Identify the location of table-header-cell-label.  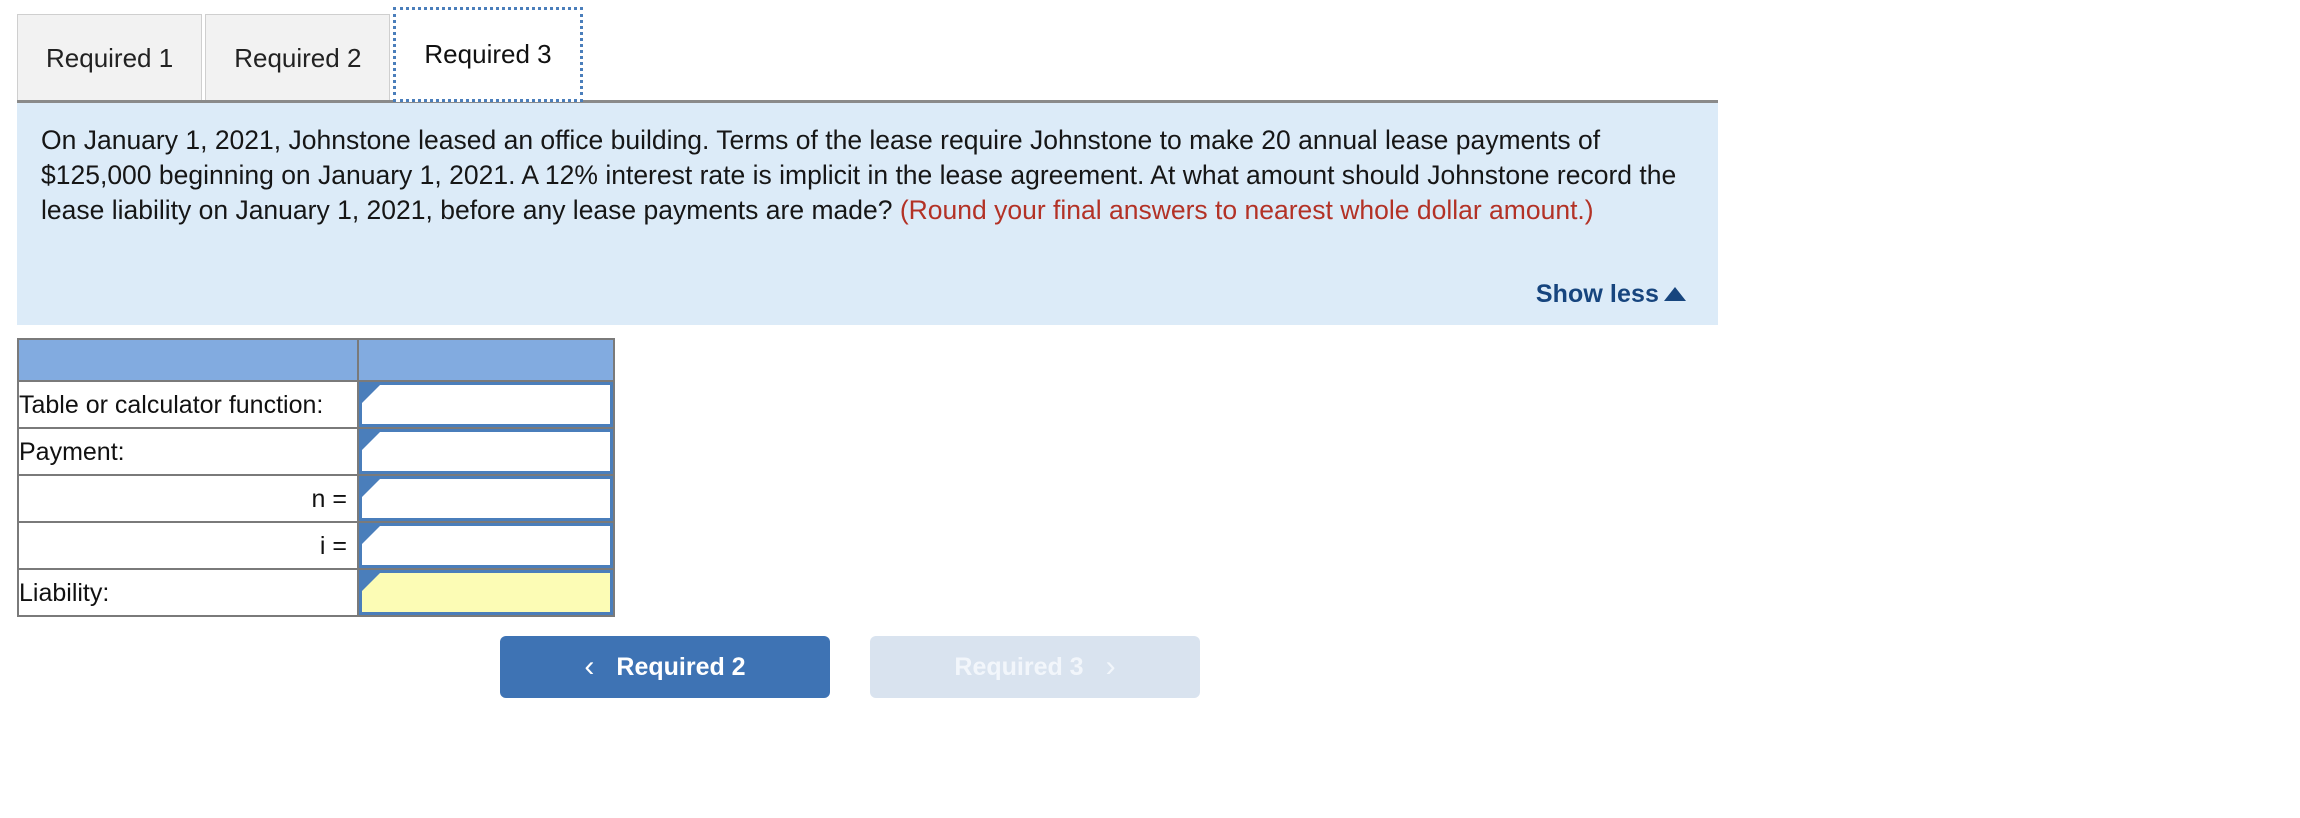
(188, 360).